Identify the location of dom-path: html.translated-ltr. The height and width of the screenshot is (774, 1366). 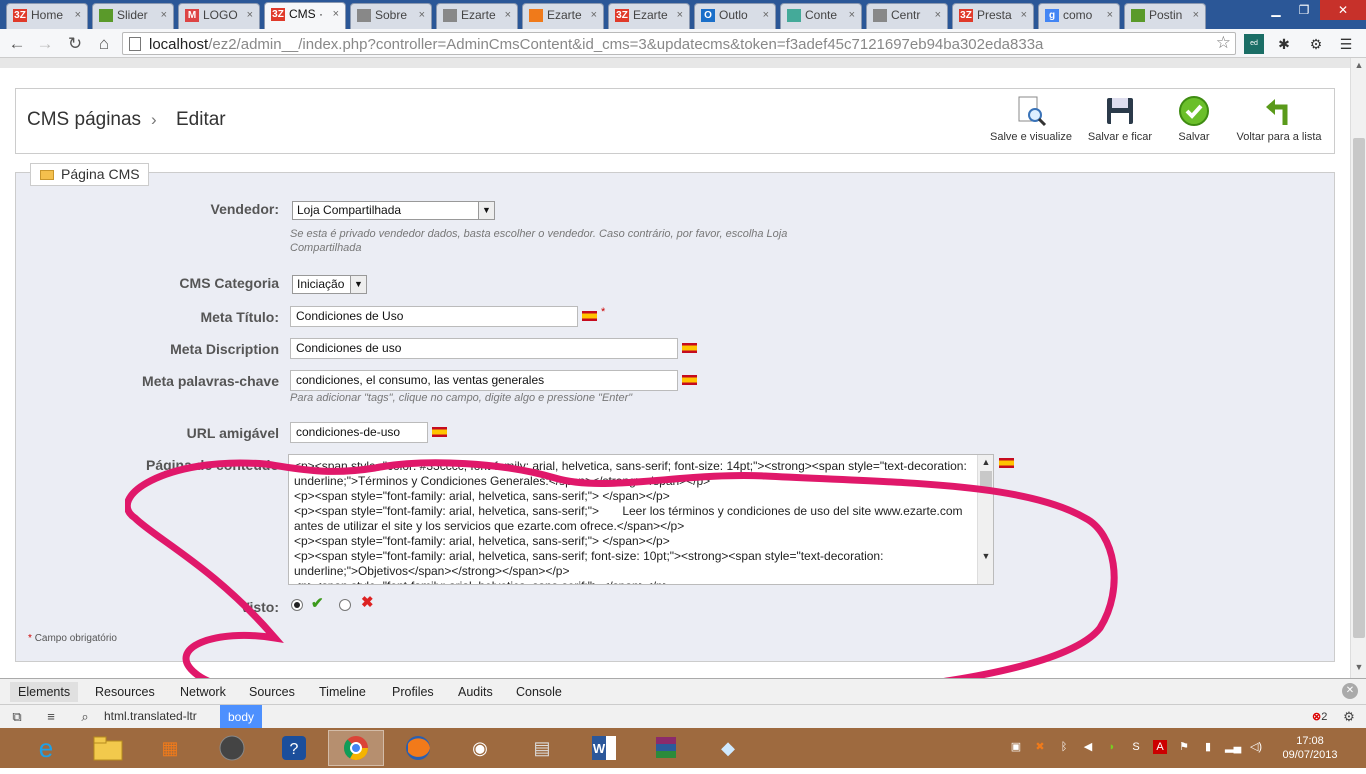
(150, 716).